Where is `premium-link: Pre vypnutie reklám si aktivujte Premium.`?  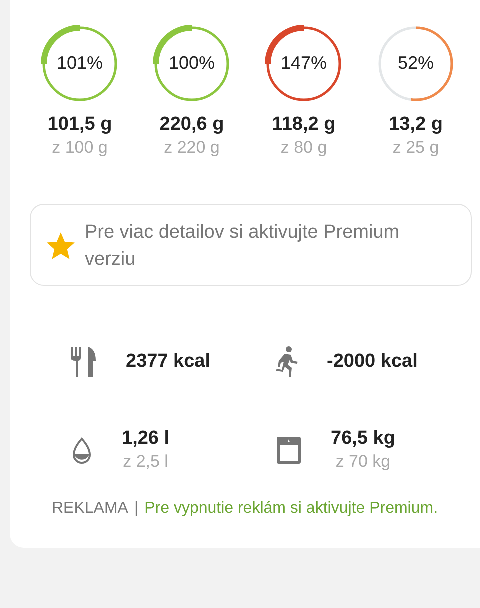 premium-link: Pre vypnutie reklám si aktivujte Premium. is located at coordinates (291, 509).